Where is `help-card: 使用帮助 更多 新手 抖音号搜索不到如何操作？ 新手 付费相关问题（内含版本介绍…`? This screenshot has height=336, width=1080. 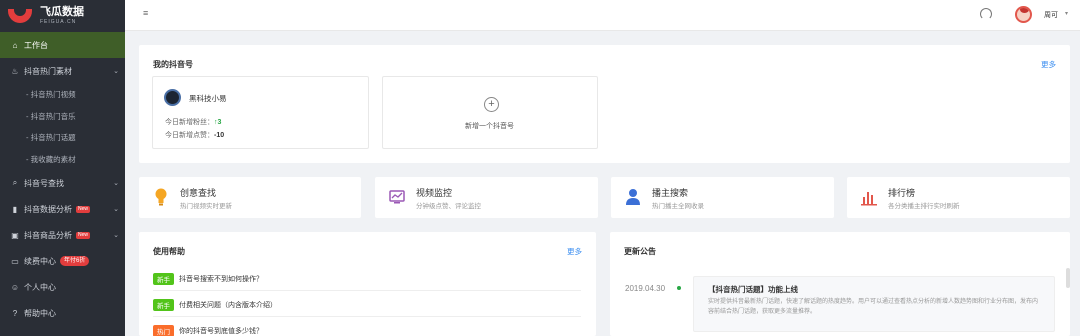
help-card: 使用帮助 更多 新手 抖音号搜索不到如何操作？ 新手 付费相关问题（内含版本介绍… is located at coordinates (367, 284).